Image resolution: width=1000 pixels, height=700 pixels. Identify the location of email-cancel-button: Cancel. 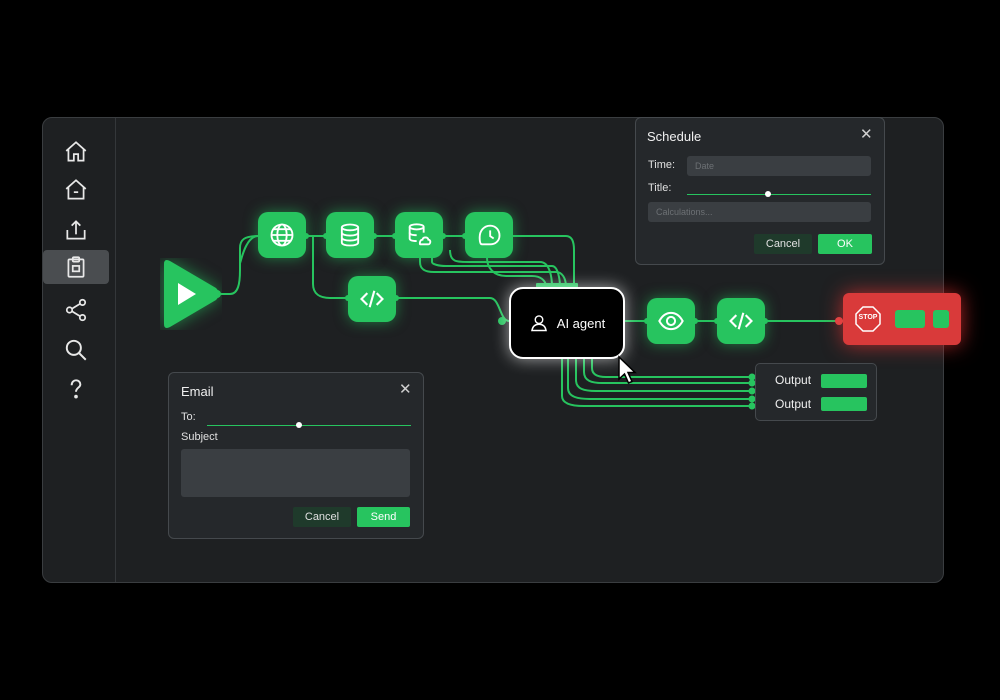
(322, 517).